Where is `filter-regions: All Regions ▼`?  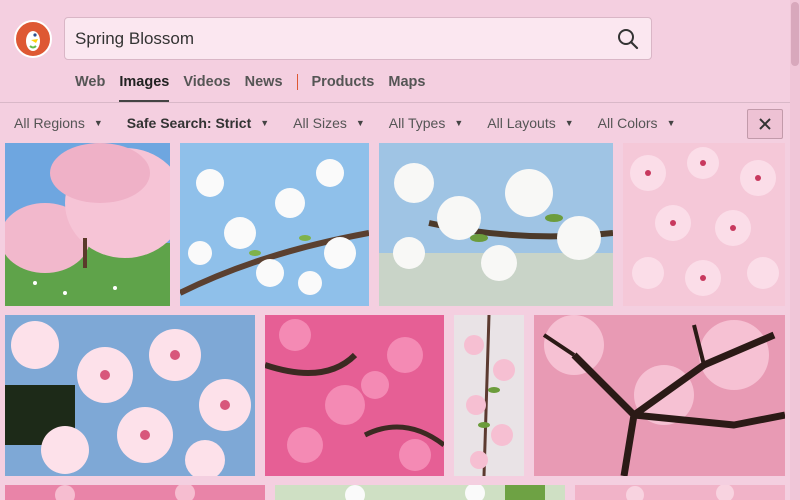
filter-regions: All Regions ▼ is located at coordinates (58, 123).